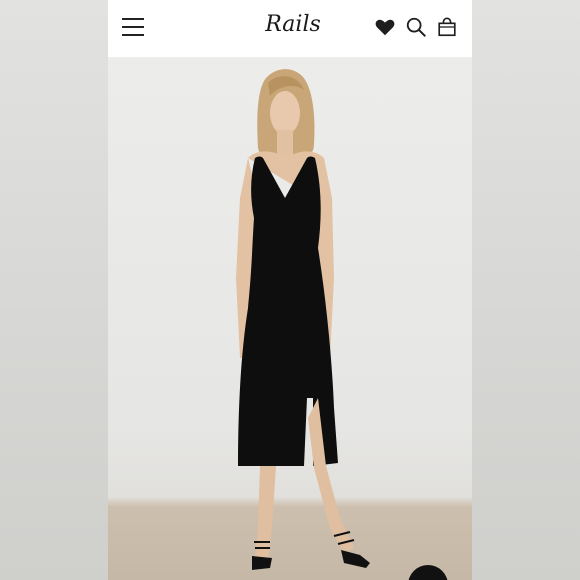 The width and height of the screenshot is (580, 580). I want to click on brand-logo: Rails, so click(293, 24).